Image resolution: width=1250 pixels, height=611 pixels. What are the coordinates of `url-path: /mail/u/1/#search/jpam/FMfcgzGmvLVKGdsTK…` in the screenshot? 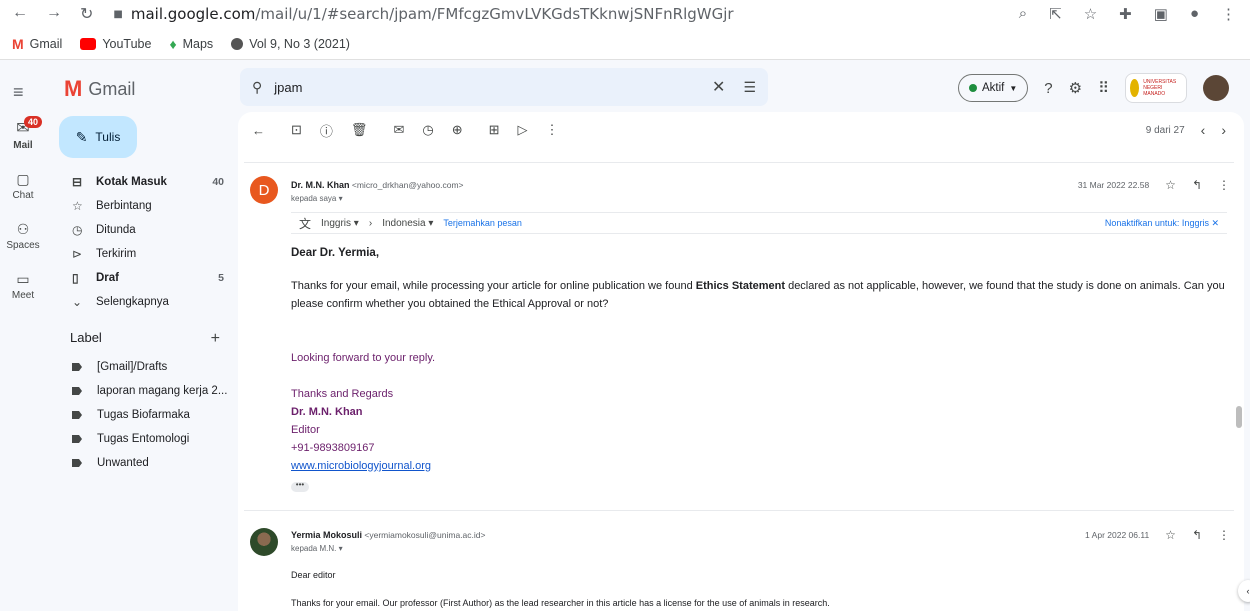 It's located at (494, 14).